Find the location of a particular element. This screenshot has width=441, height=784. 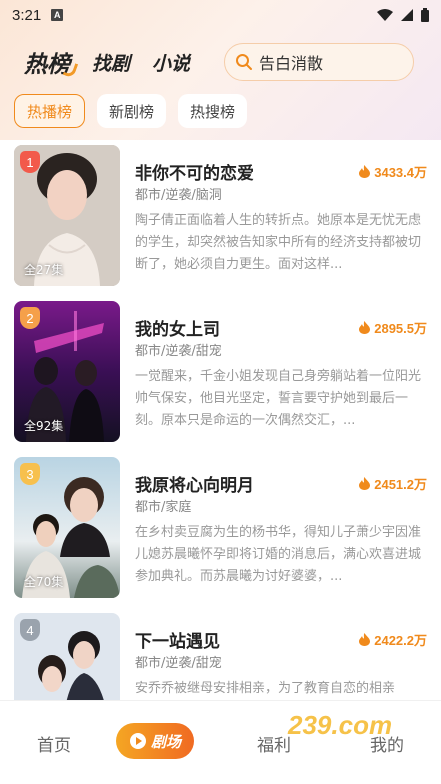

drama-cover: 4 is located at coordinates (67, 656).